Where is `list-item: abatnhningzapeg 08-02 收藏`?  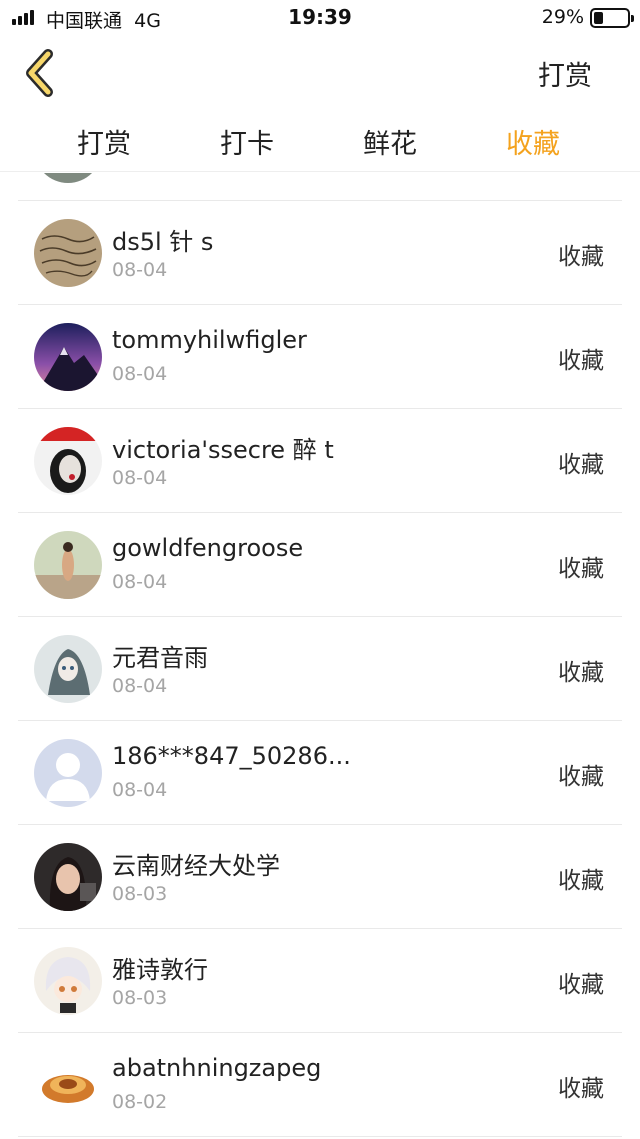
list-item: abatnhningzapeg 08-02 收藏 is located at coordinates (320, 1085).